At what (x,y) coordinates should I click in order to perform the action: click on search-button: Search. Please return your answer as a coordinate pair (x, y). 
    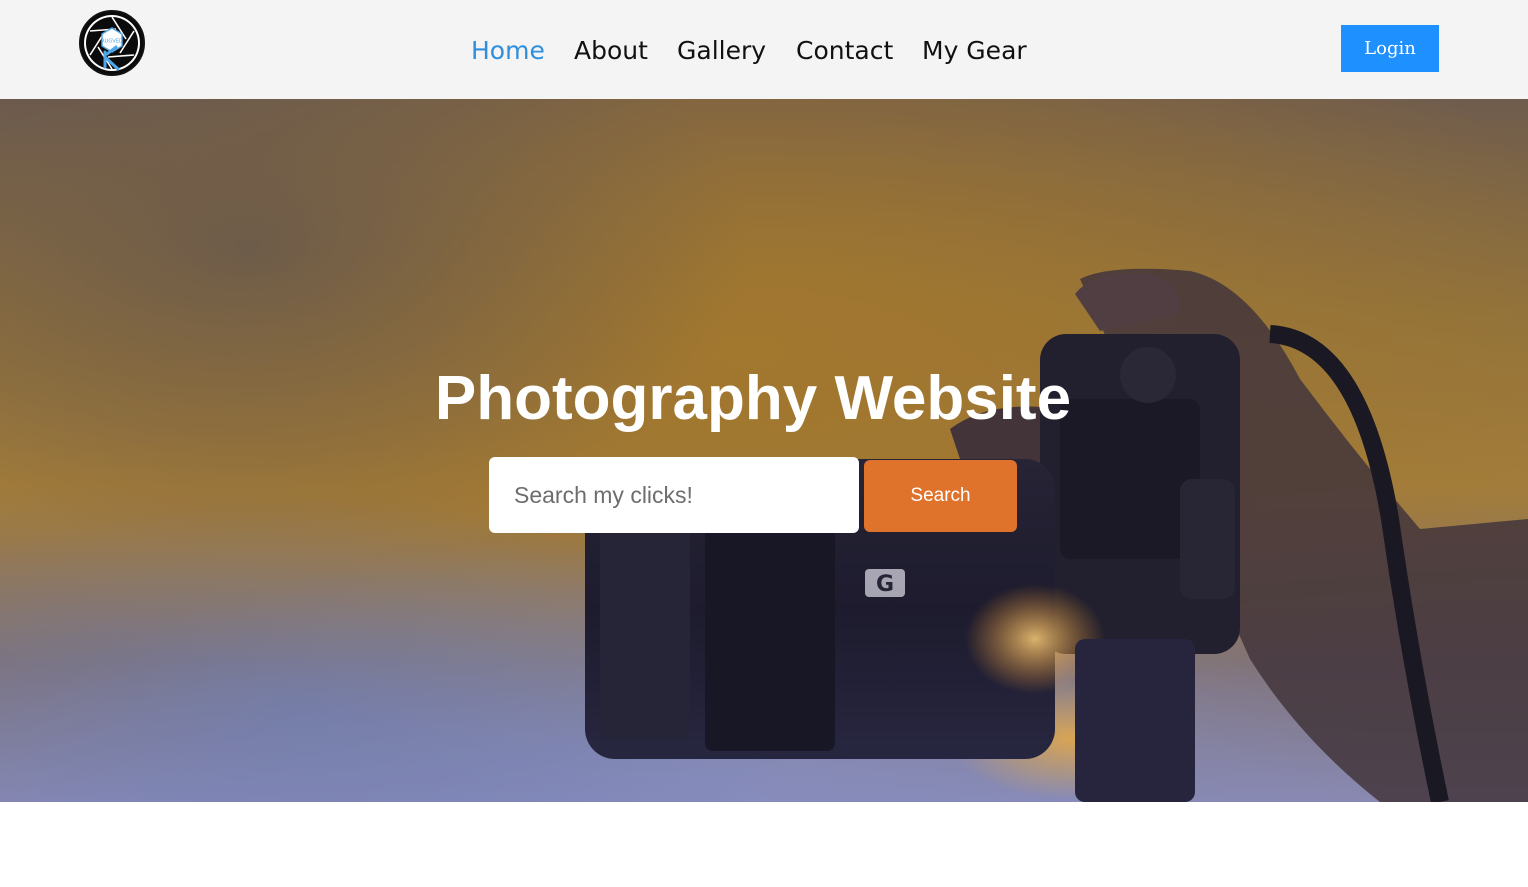
    Looking at the image, I should click on (940, 496).